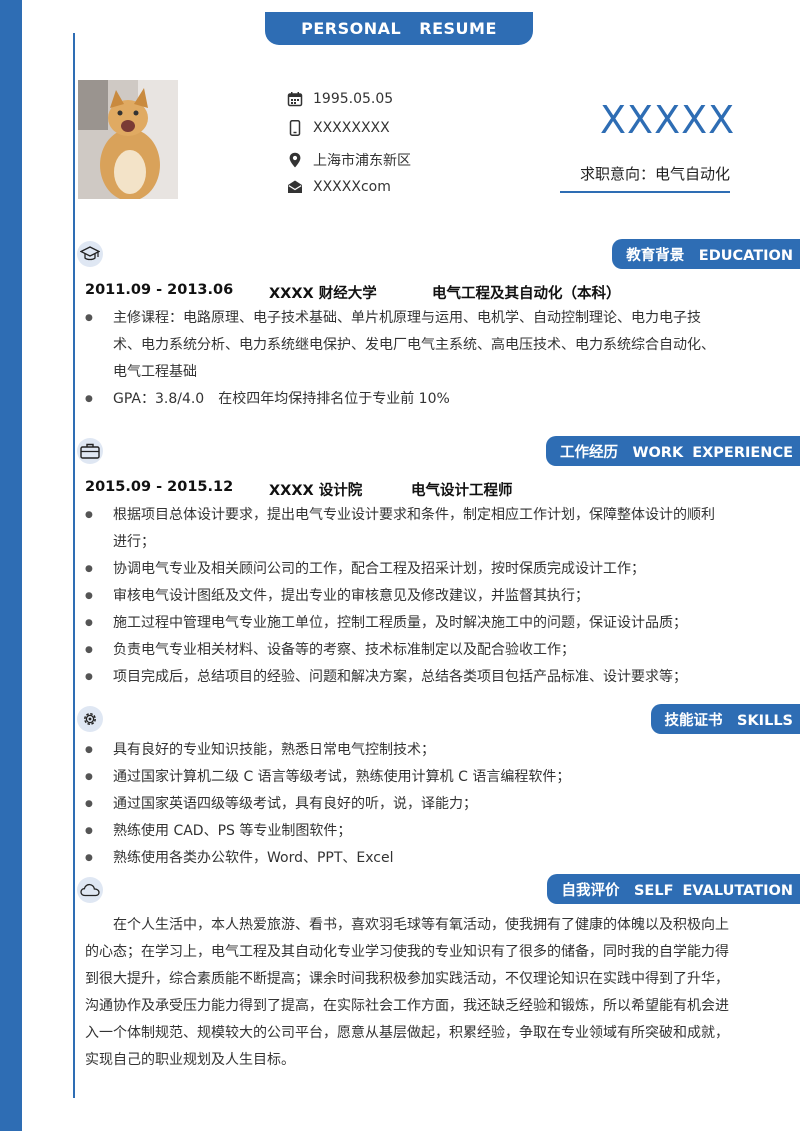 This screenshot has width=800, height=1131. I want to click on contact-phone: XXXXXXXX, so click(338, 128).